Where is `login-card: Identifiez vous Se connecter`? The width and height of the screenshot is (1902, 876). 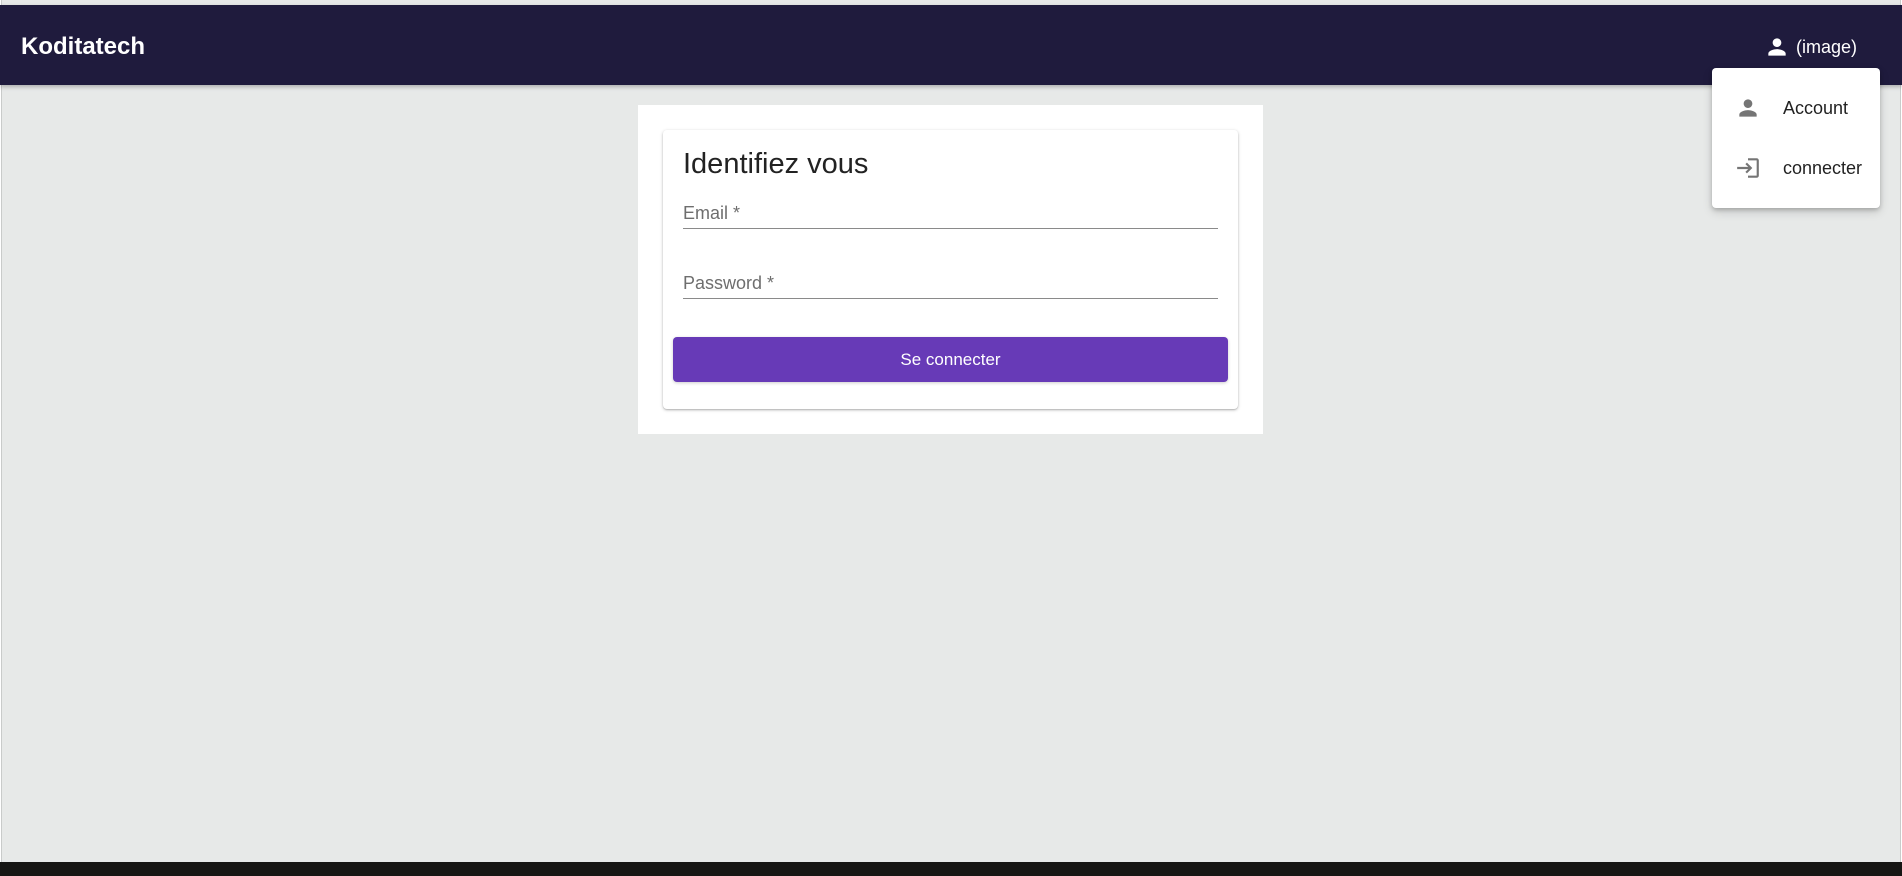 login-card: Identifiez vous Se connecter is located at coordinates (950, 269).